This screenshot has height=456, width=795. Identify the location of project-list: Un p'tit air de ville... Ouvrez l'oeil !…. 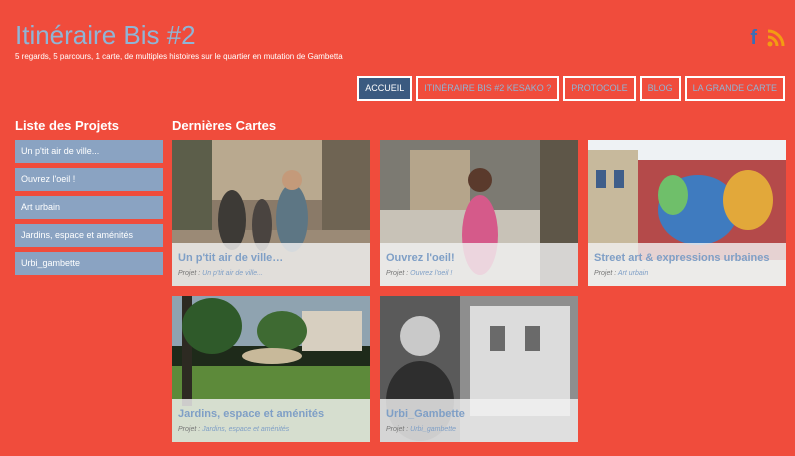
(89, 210).